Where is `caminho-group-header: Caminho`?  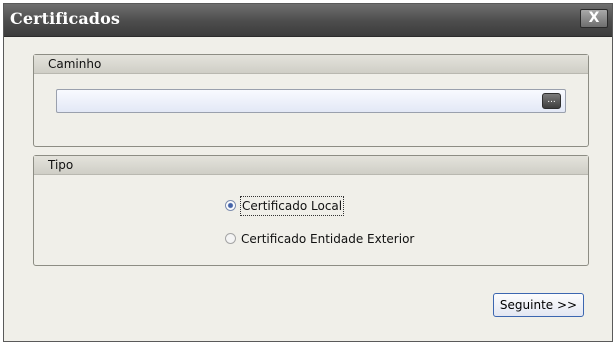
caminho-group-header: Caminho is located at coordinates (311, 64).